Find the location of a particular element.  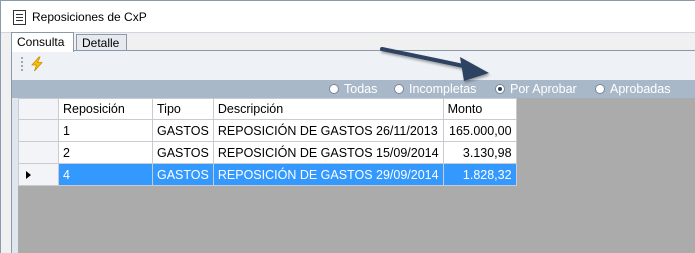

row-header-current is located at coordinates (38, 174).